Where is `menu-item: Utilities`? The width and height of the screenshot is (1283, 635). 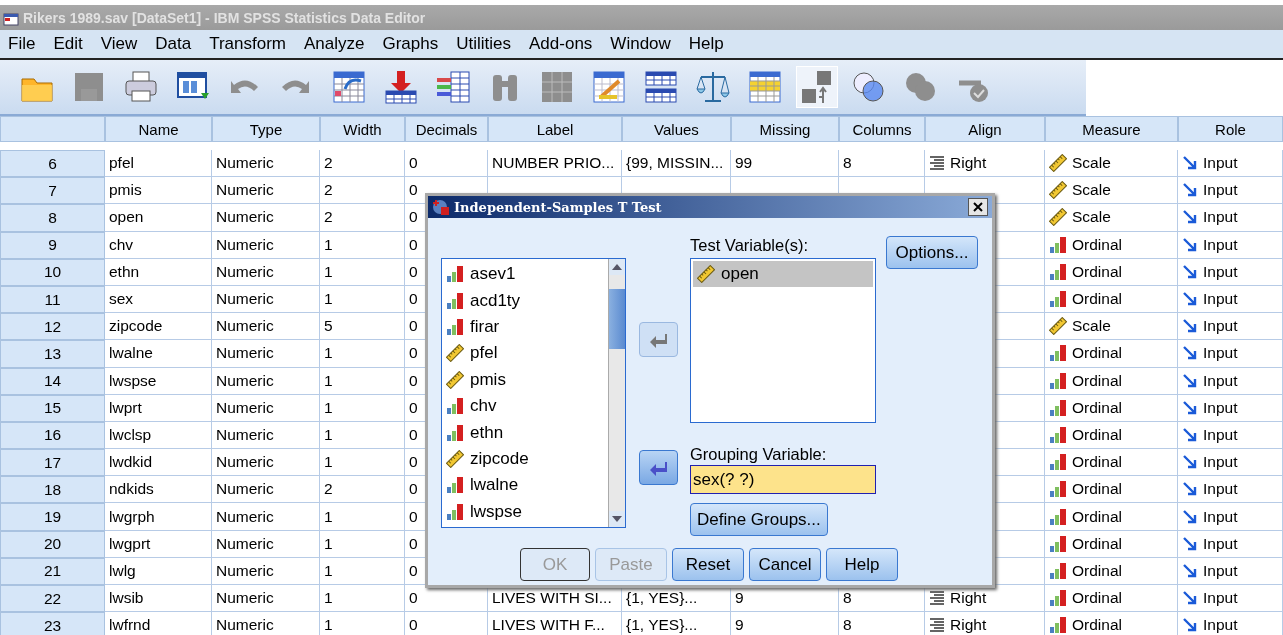 menu-item: Utilities is located at coordinates (485, 44).